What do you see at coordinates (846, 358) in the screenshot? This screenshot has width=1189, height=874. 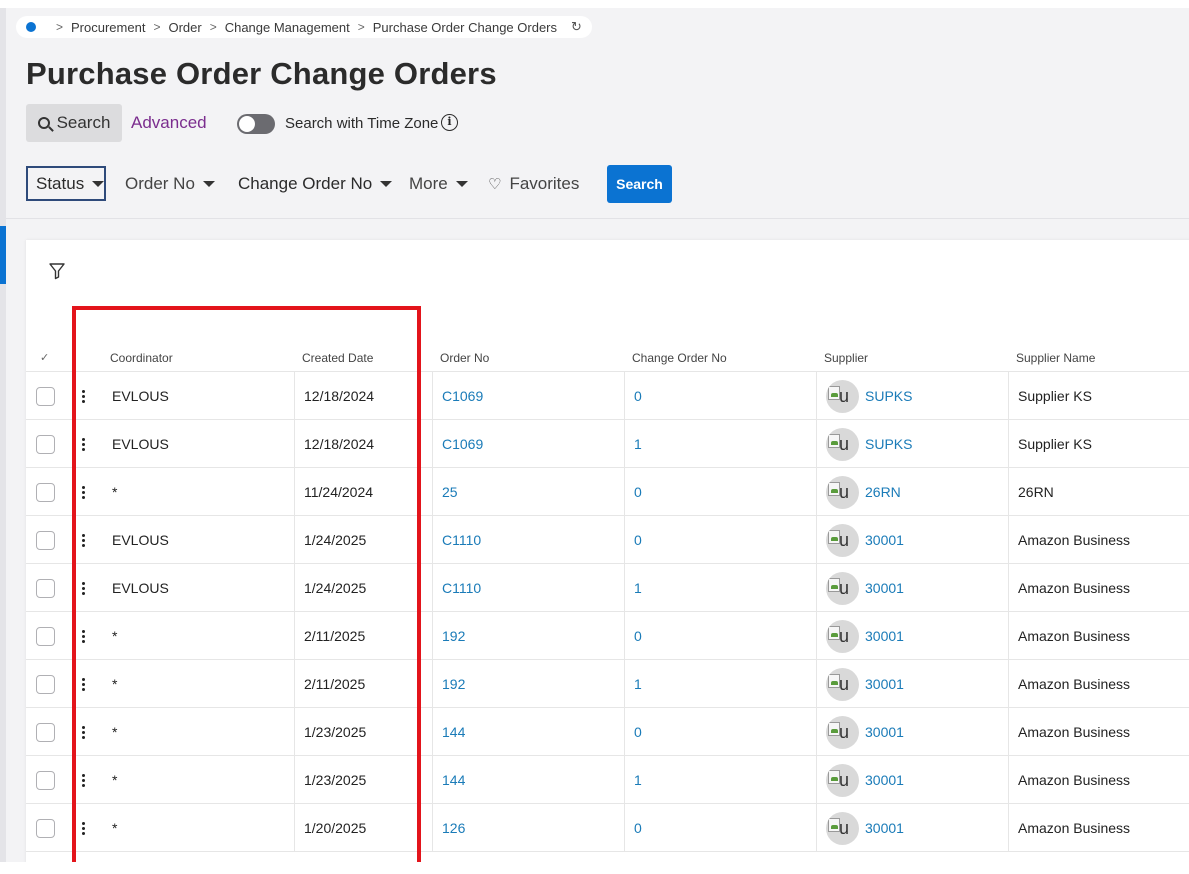 I see `column-header-supplier: Supplier` at bounding box center [846, 358].